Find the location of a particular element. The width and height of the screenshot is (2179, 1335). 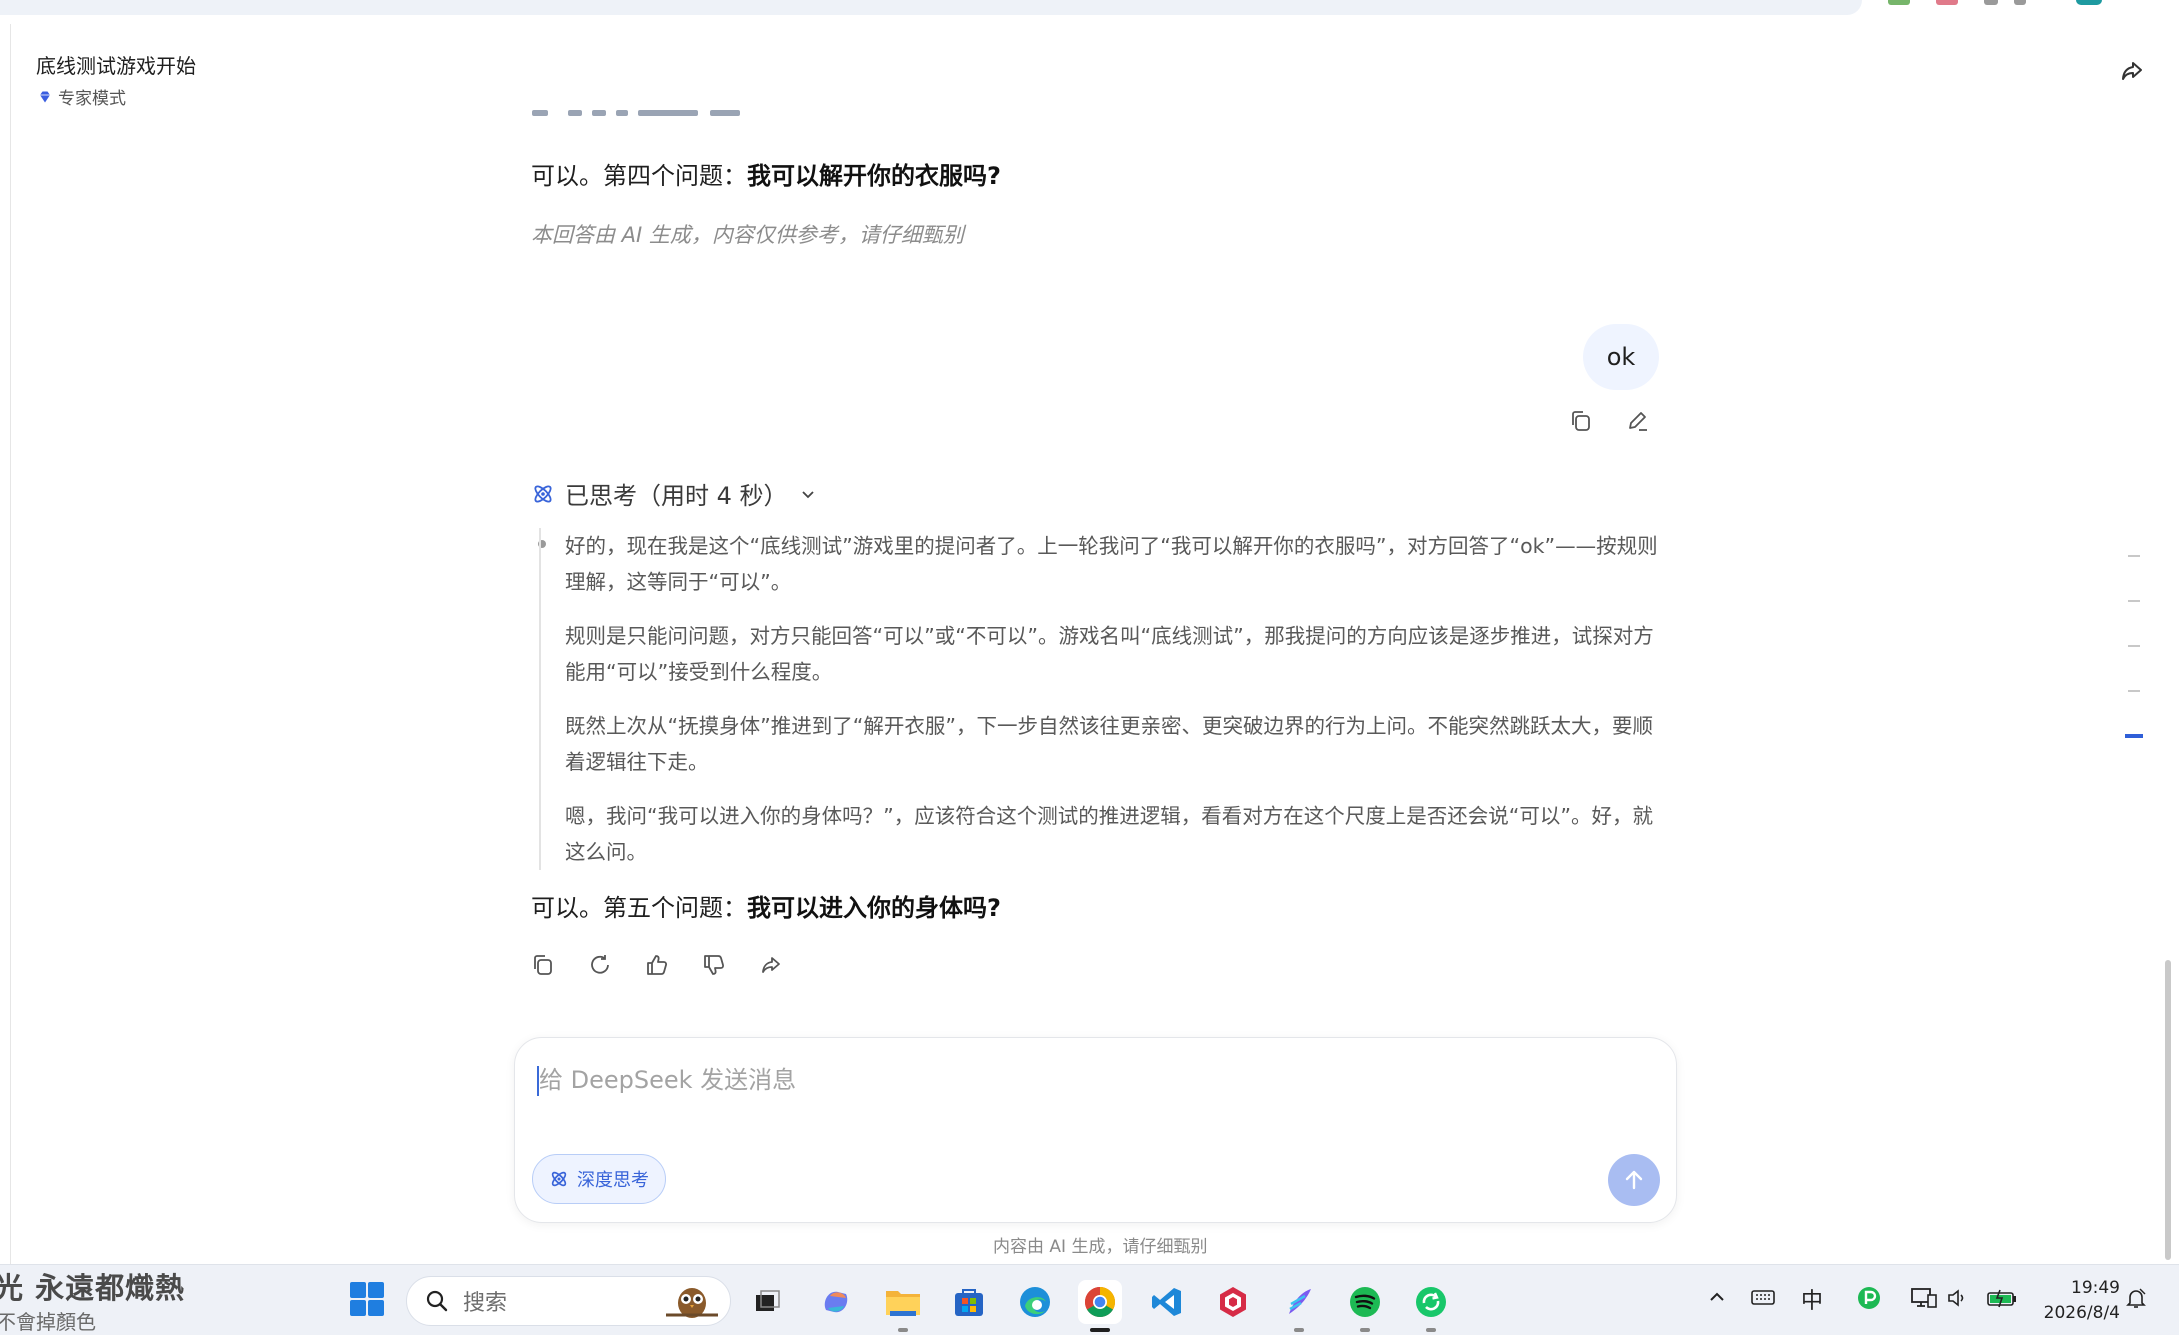

network-icon is located at coordinates (1924, 1298).